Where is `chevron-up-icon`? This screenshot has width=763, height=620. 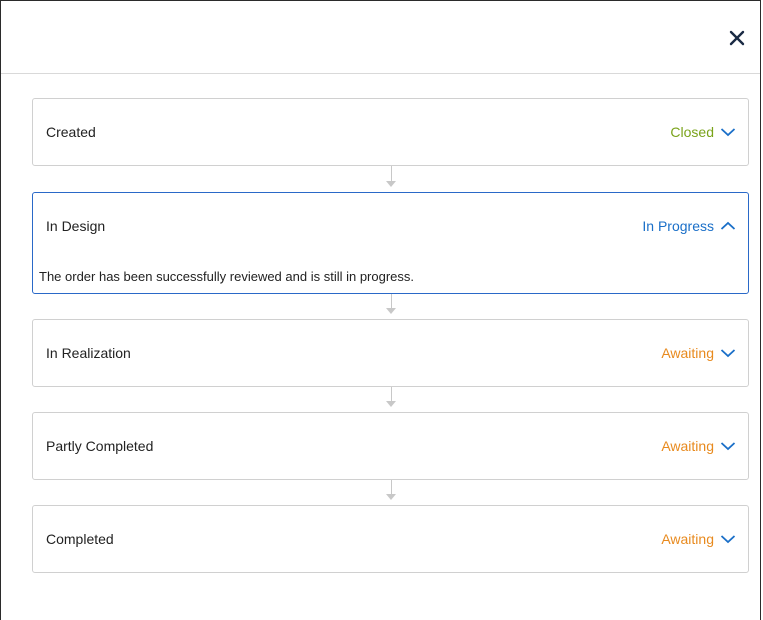
chevron-up-icon is located at coordinates (728, 225).